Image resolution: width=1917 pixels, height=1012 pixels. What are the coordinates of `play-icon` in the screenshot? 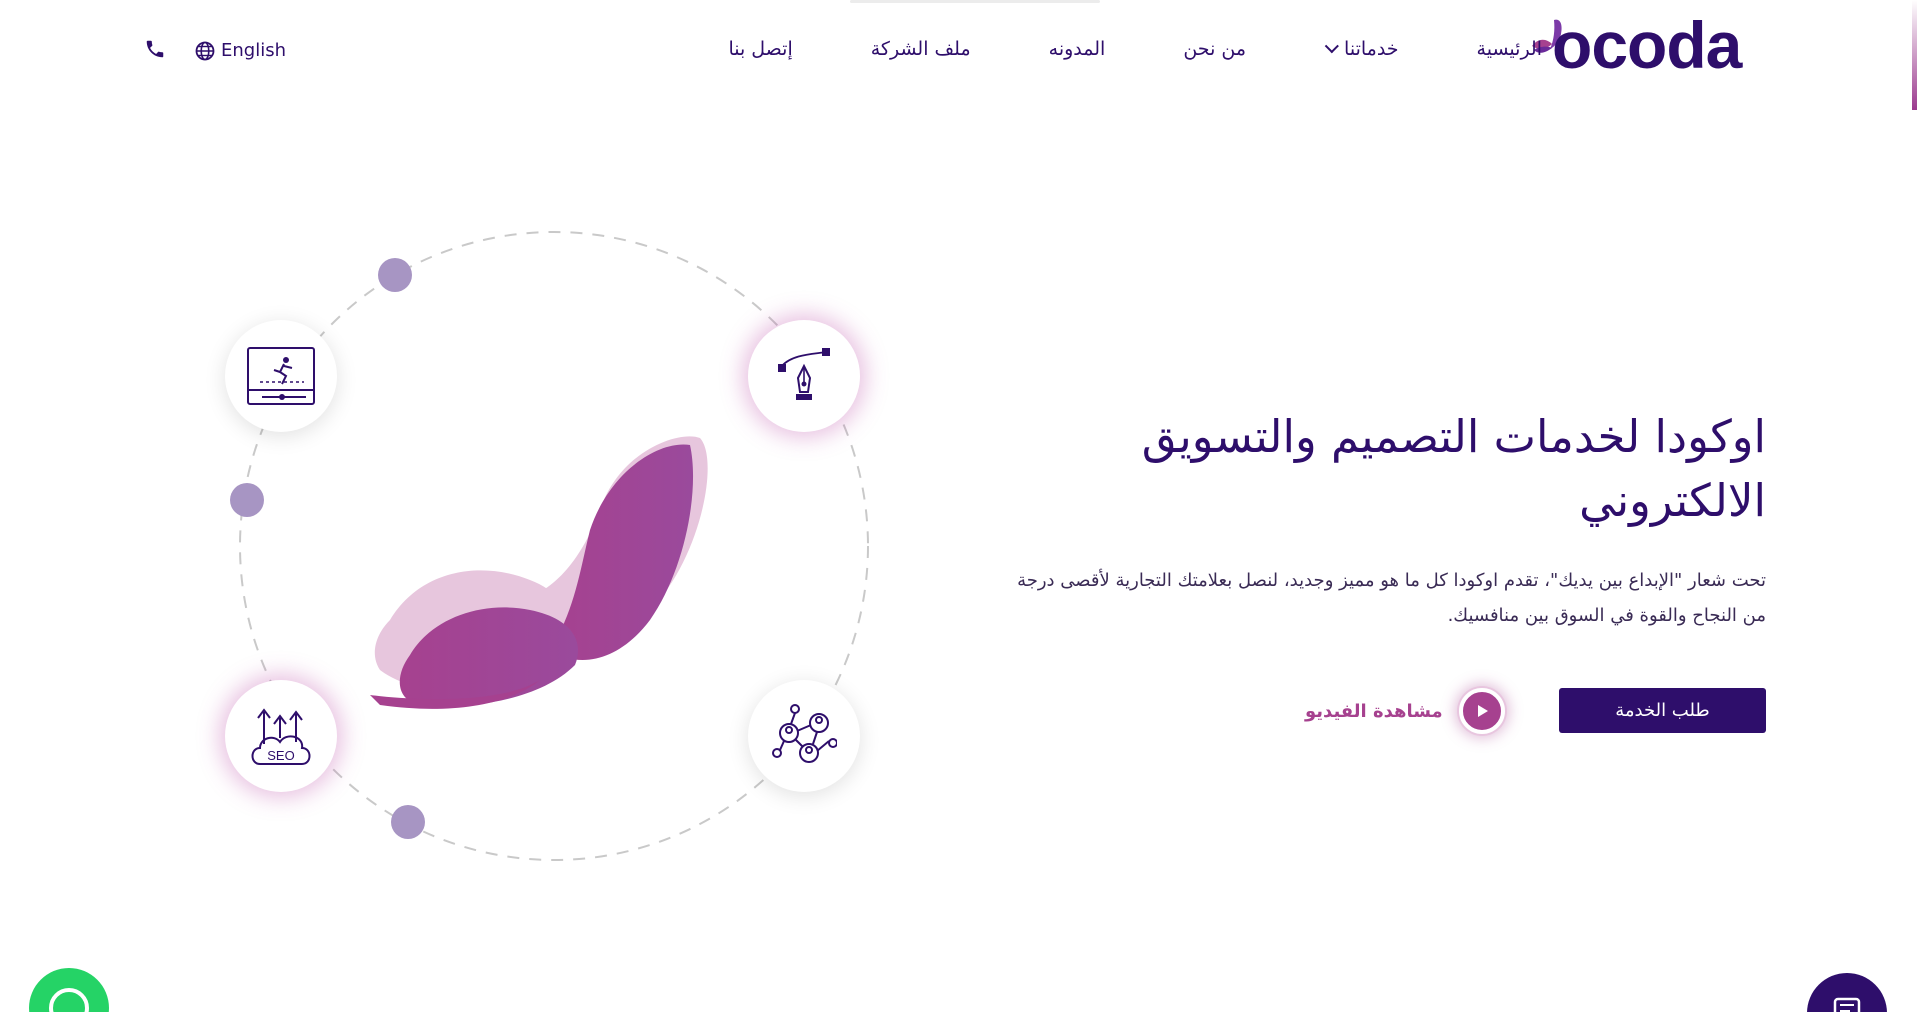 It's located at (1481, 711).